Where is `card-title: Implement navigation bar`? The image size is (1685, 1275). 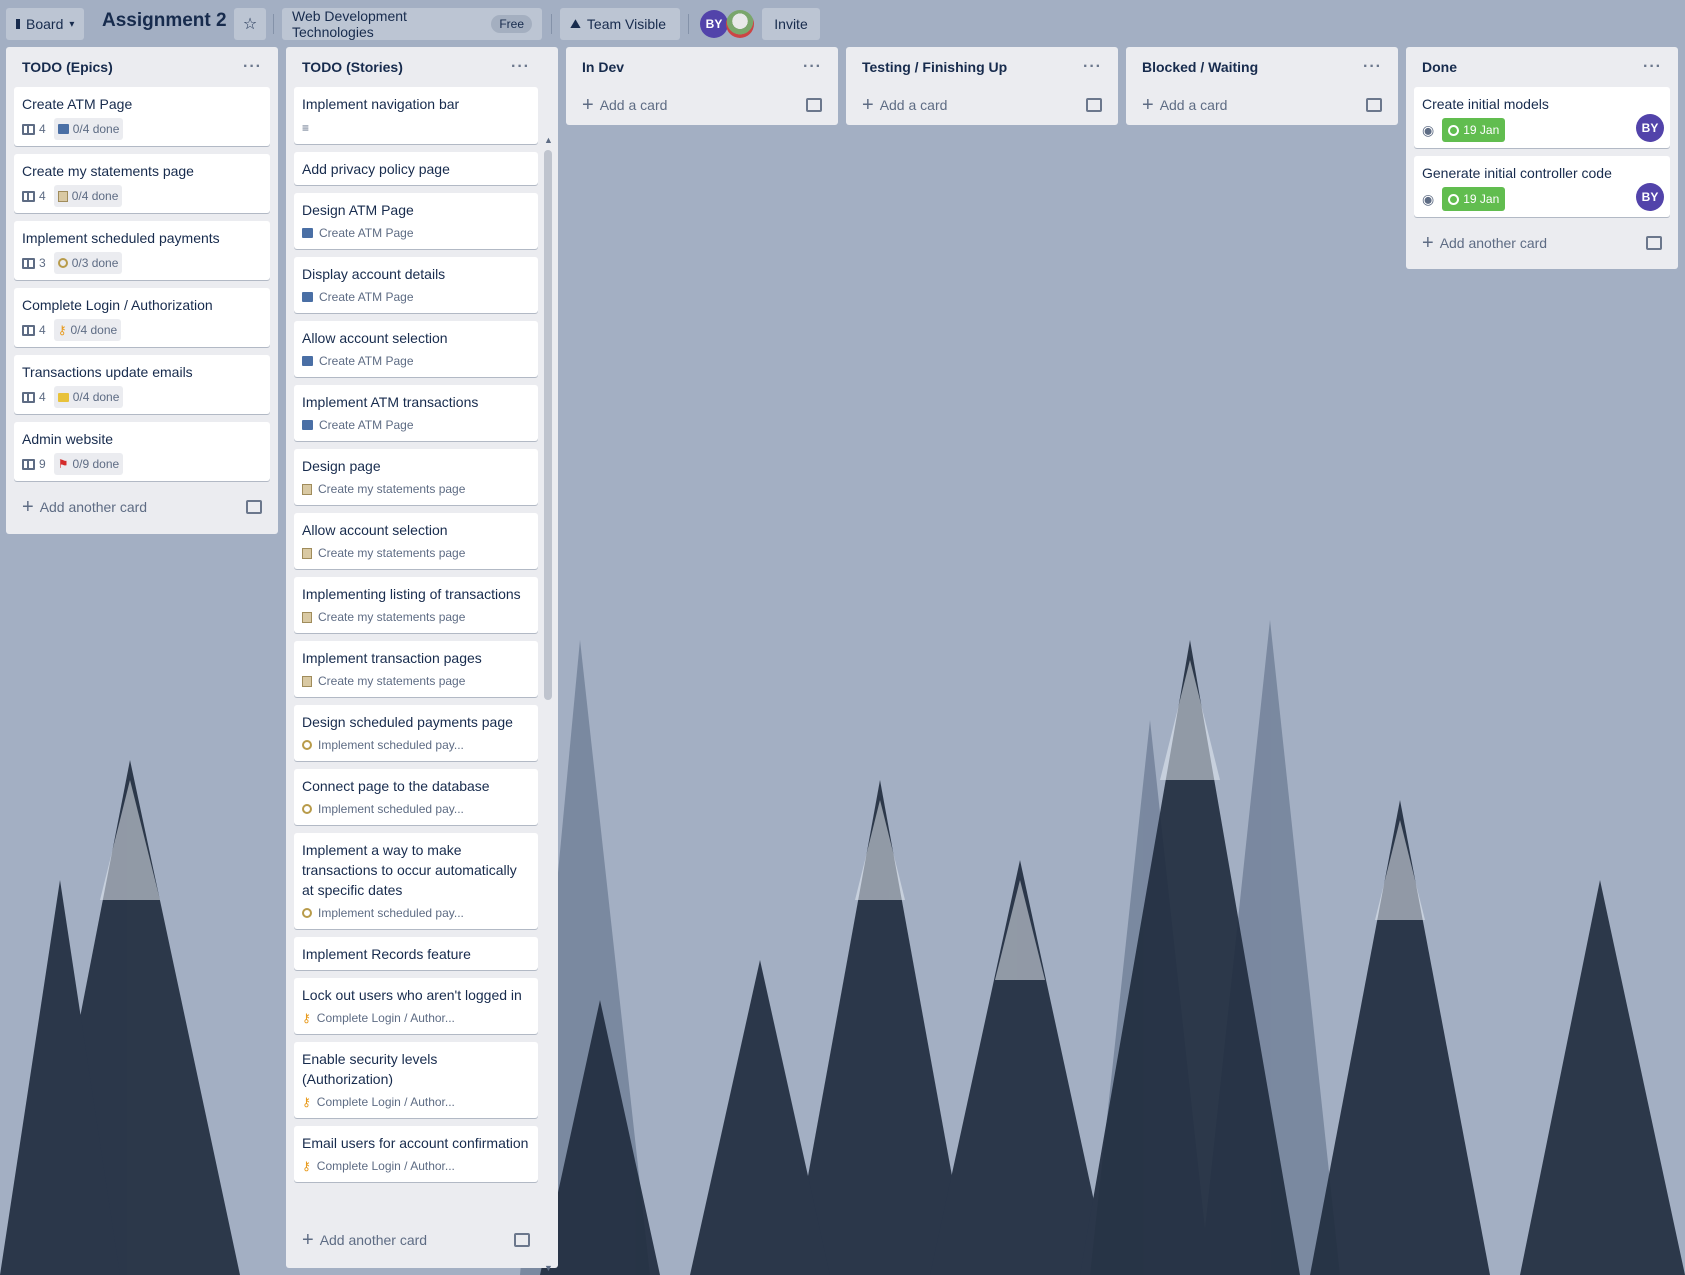 card-title: Implement navigation bar is located at coordinates (381, 104).